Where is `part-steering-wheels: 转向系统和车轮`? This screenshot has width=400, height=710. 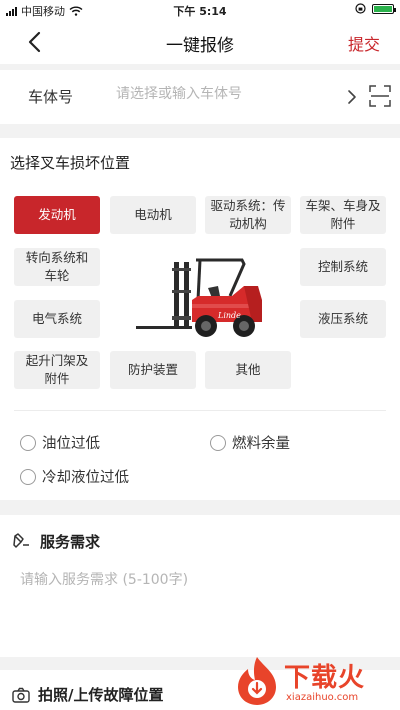
part-steering-wheels: 转向系统和车轮 is located at coordinates (57, 267).